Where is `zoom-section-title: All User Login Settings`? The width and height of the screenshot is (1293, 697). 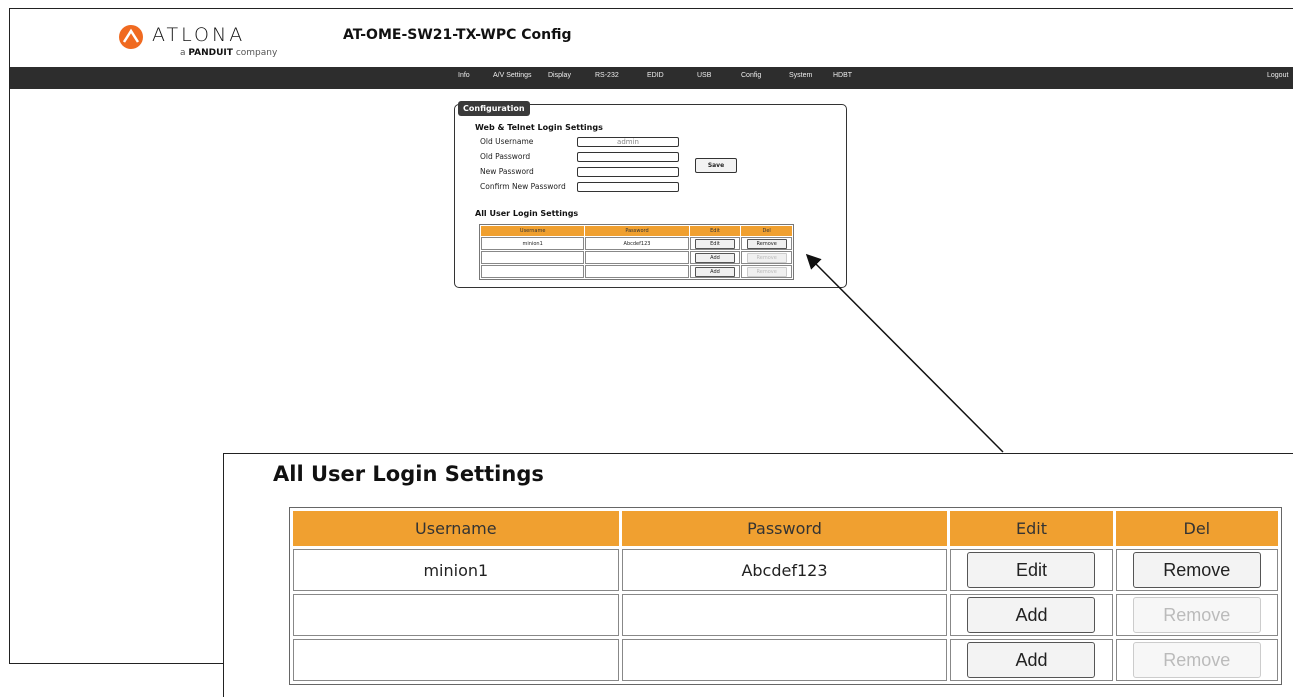
zoom-section-title: All User Login Settings is located at coordinates (408, 474).